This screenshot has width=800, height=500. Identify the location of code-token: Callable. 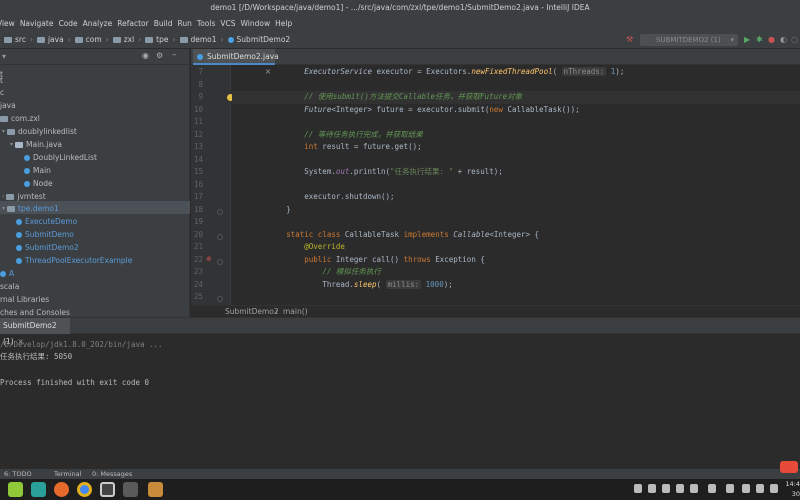
(469, 234).